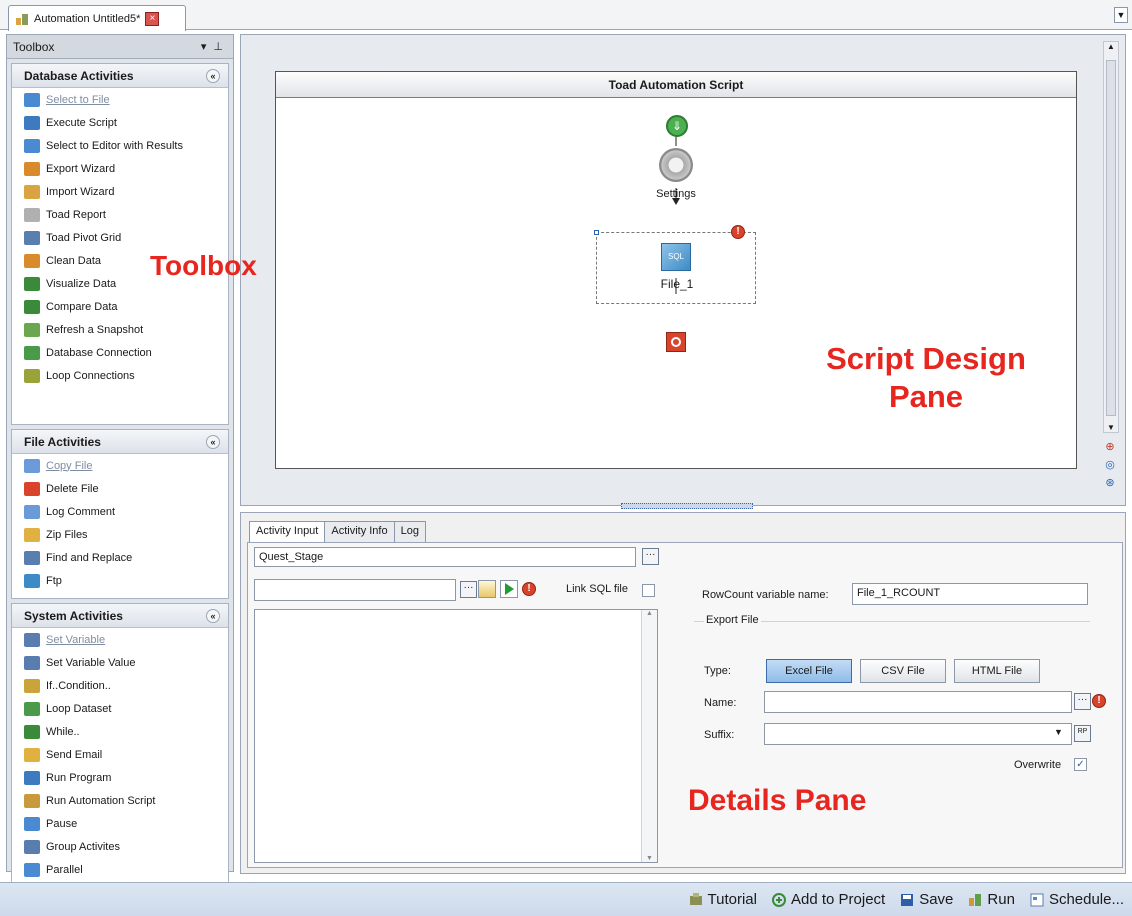 The image size is (1132, 916). I want to click on tab-log: Log, so click(409, 532).